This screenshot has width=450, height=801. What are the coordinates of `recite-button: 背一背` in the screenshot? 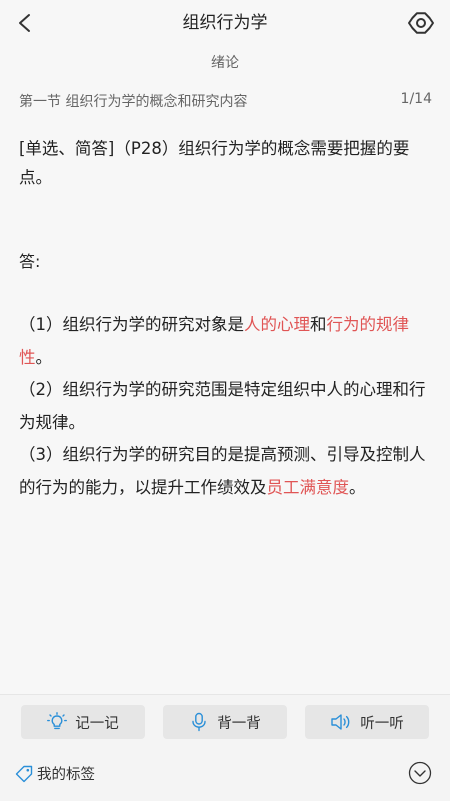 It's located at (225, 722).